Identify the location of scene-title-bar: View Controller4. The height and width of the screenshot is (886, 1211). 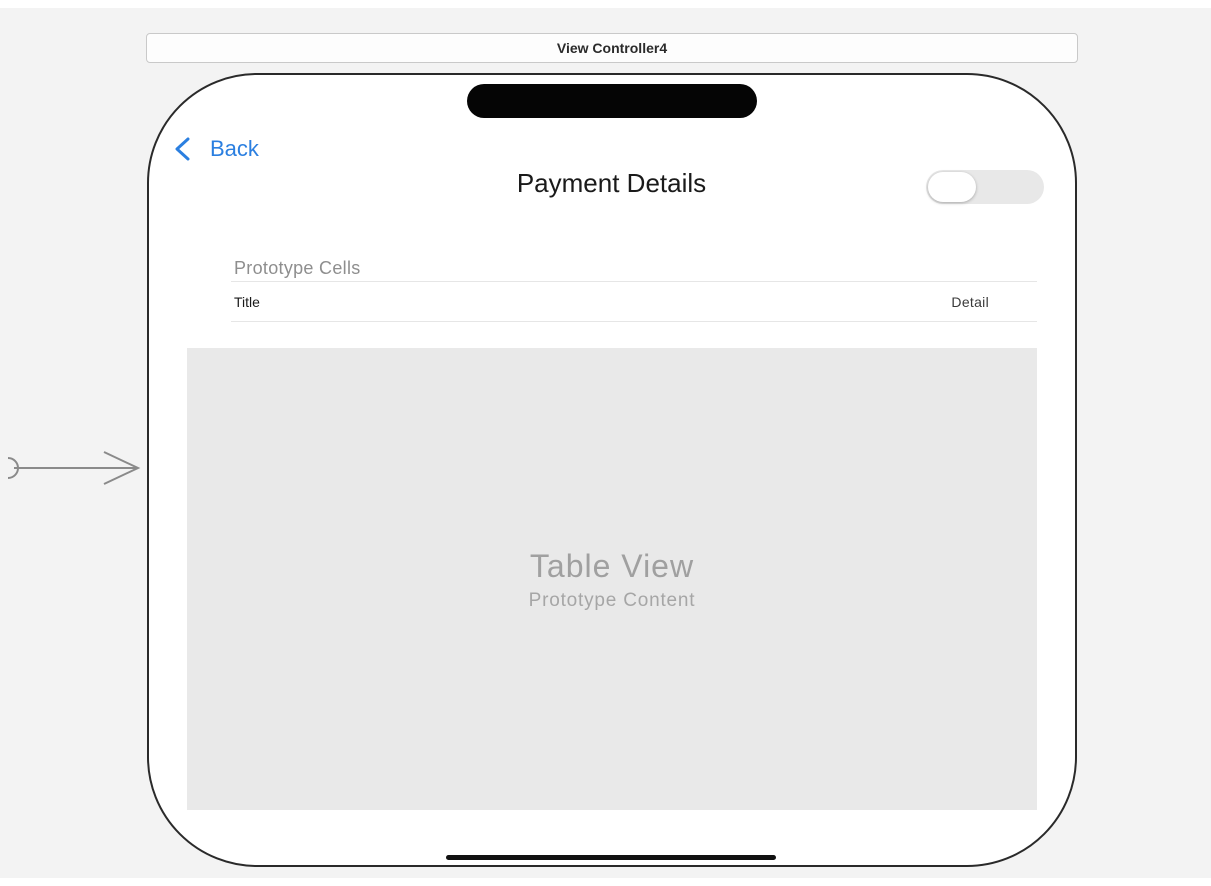
(612, 48).